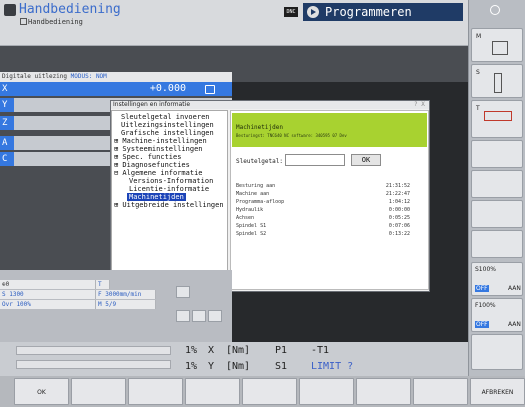  Describe the element at coordinates (156, 197) in the screenshot. I see `tree-item-selected: Machinetijden` at that location.